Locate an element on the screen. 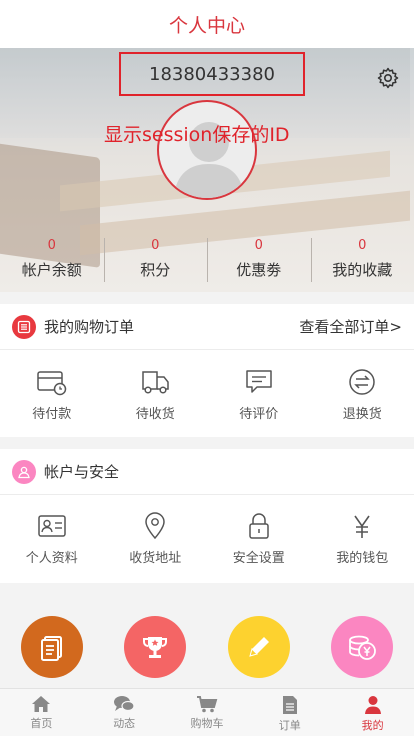 This screenshot has width=414, height=736. tab-cart: 购物车 is located at coordinates (207, 712).